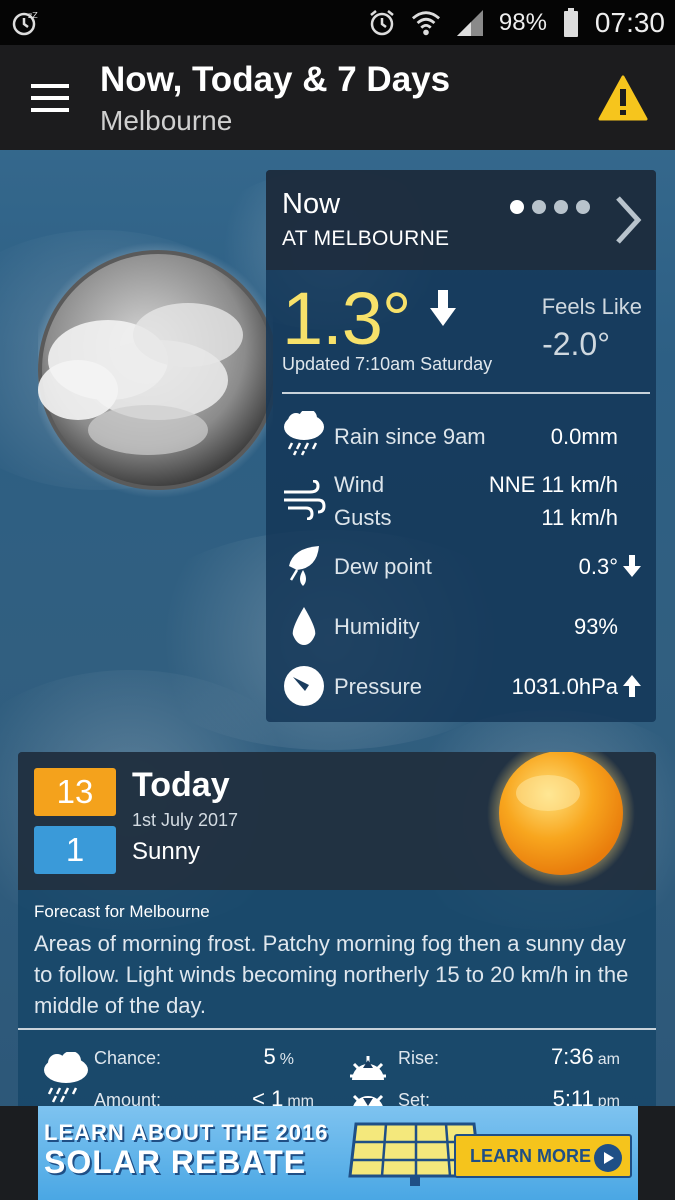 The image size is (675, 1200). Describe the element at coordinates (166, 120) in the screenshot. I see `location-subtitle: Melbourne` at that location.